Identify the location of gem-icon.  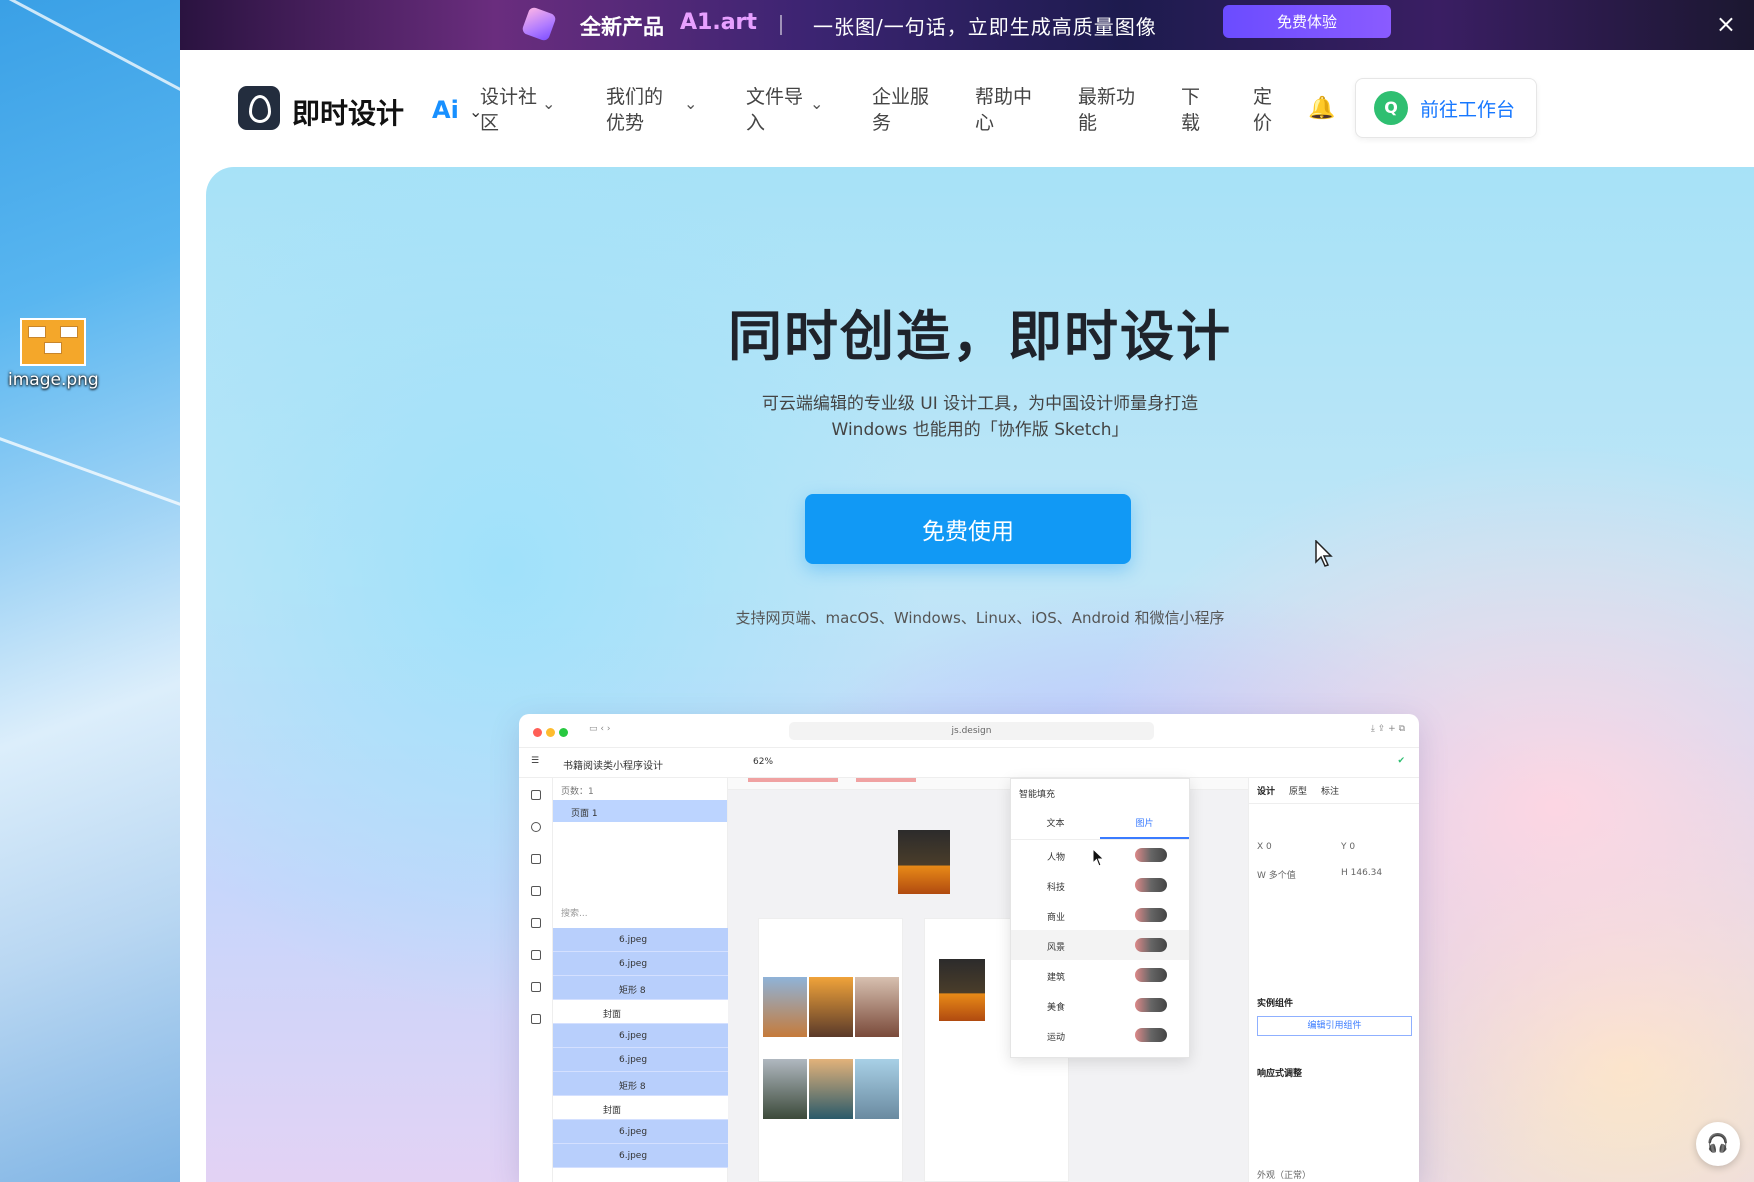
(539, 24).